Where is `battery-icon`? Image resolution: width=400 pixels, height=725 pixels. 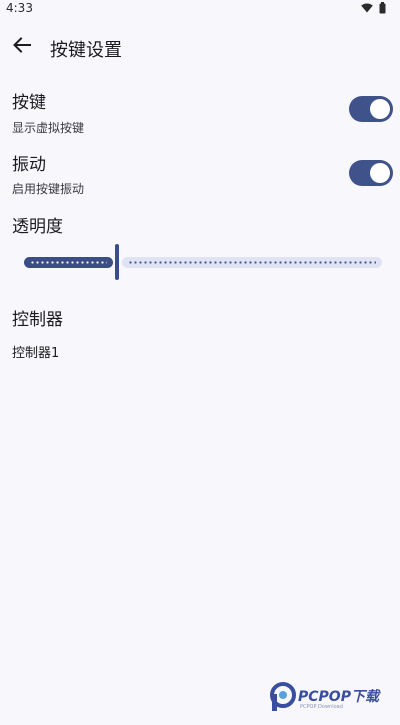
battery-icon is located at coordinates (382, 8).